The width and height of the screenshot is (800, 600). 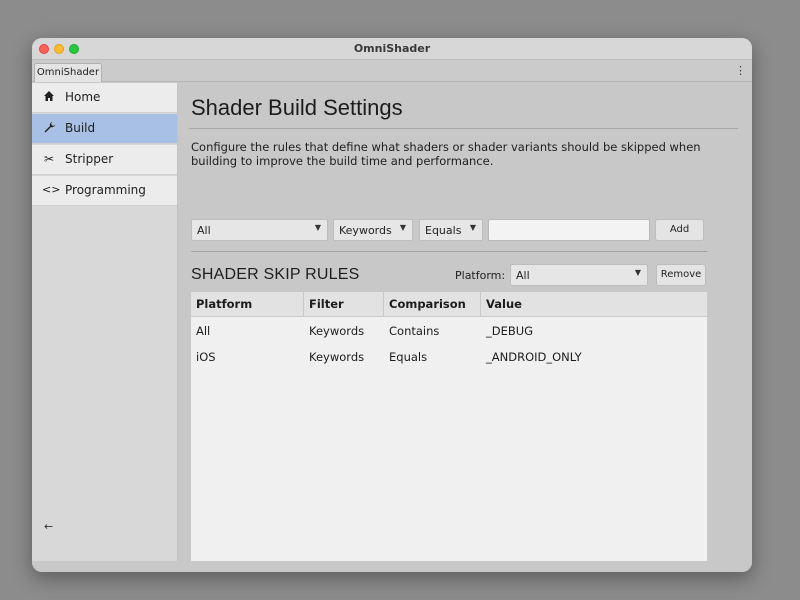 What do you see at coordinates (51, 189) in the screenshot?
I see `code-icon: <>` at bounding box center [51, 189].